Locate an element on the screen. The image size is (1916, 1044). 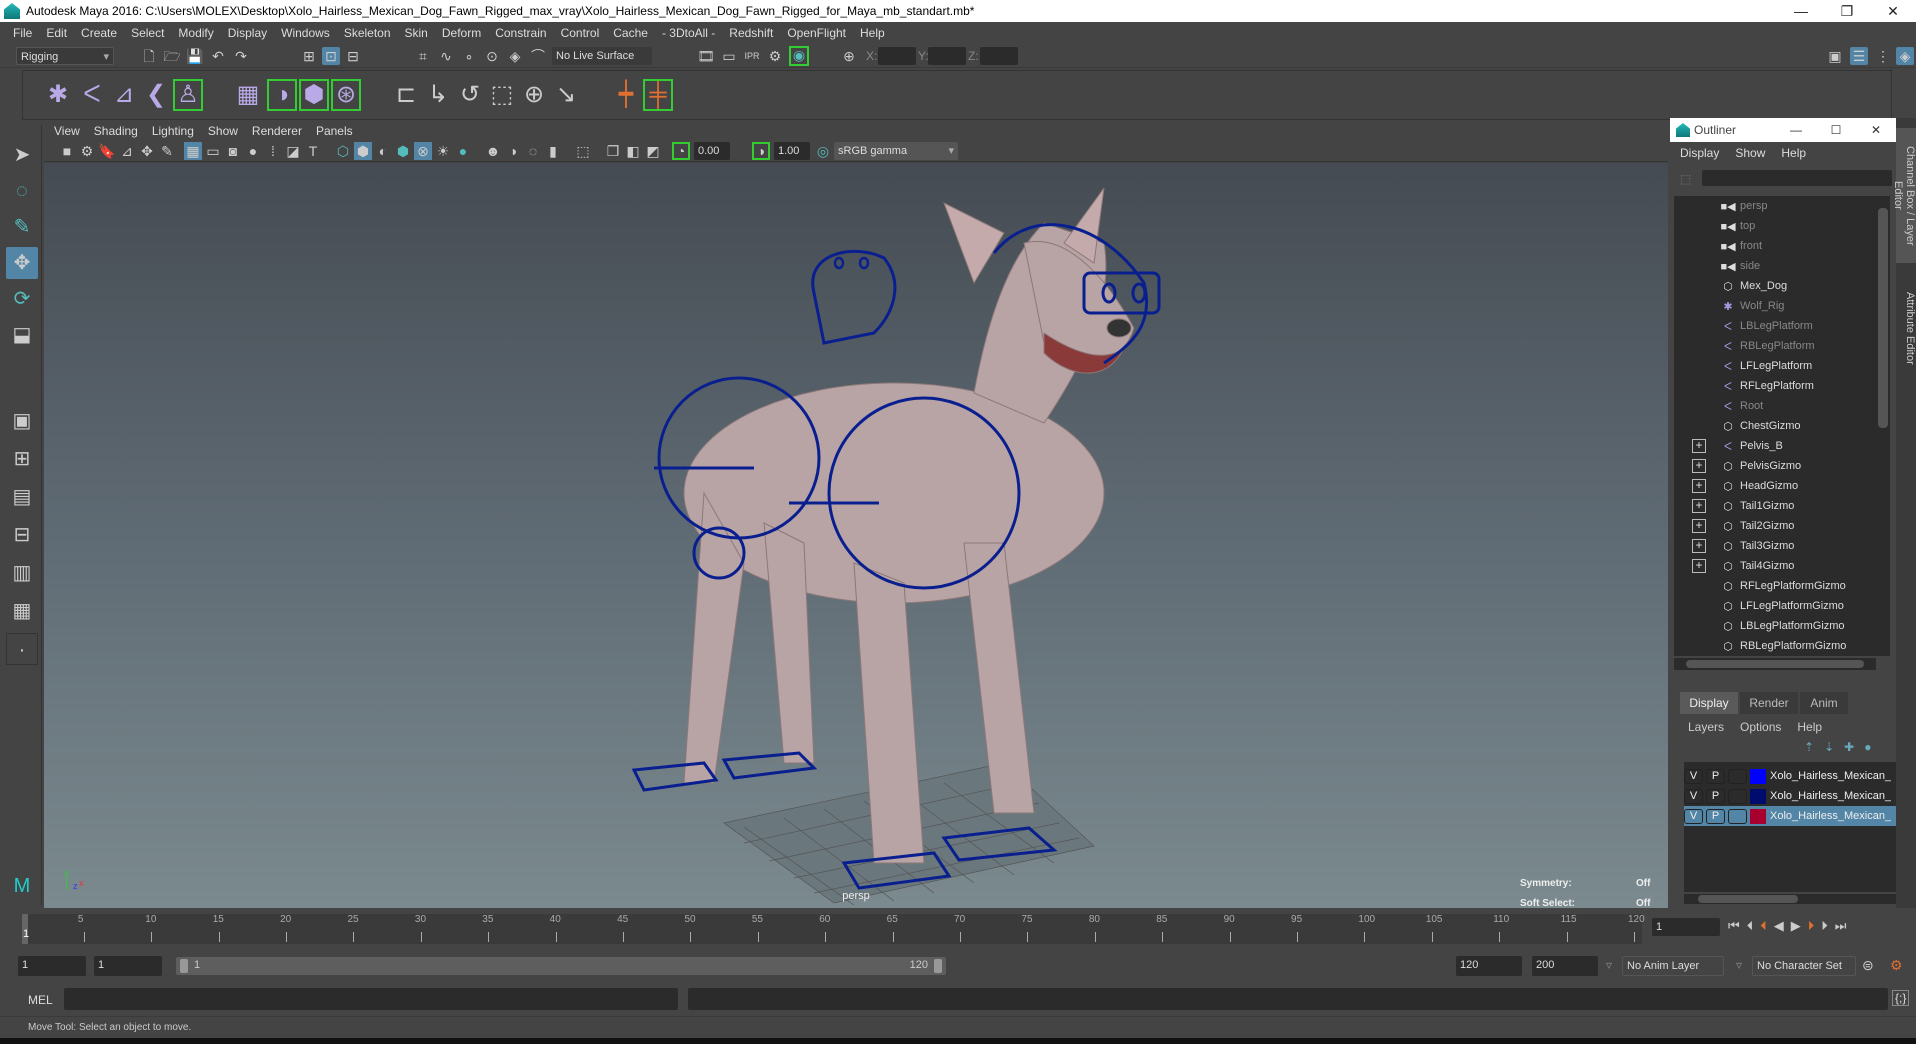
camera-select-icon: ■ is located at coordinates (67, 151).